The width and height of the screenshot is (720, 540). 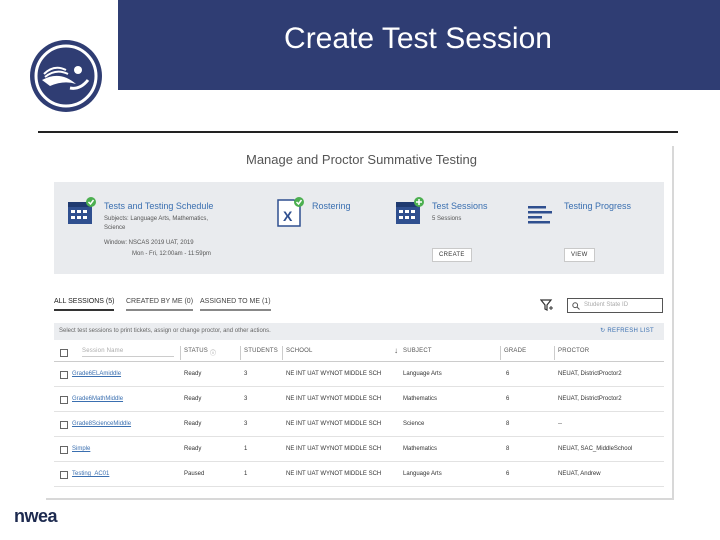 I want to click on tab-created-by-me: CREATED BY ME (0), so click(x=160, y=304).